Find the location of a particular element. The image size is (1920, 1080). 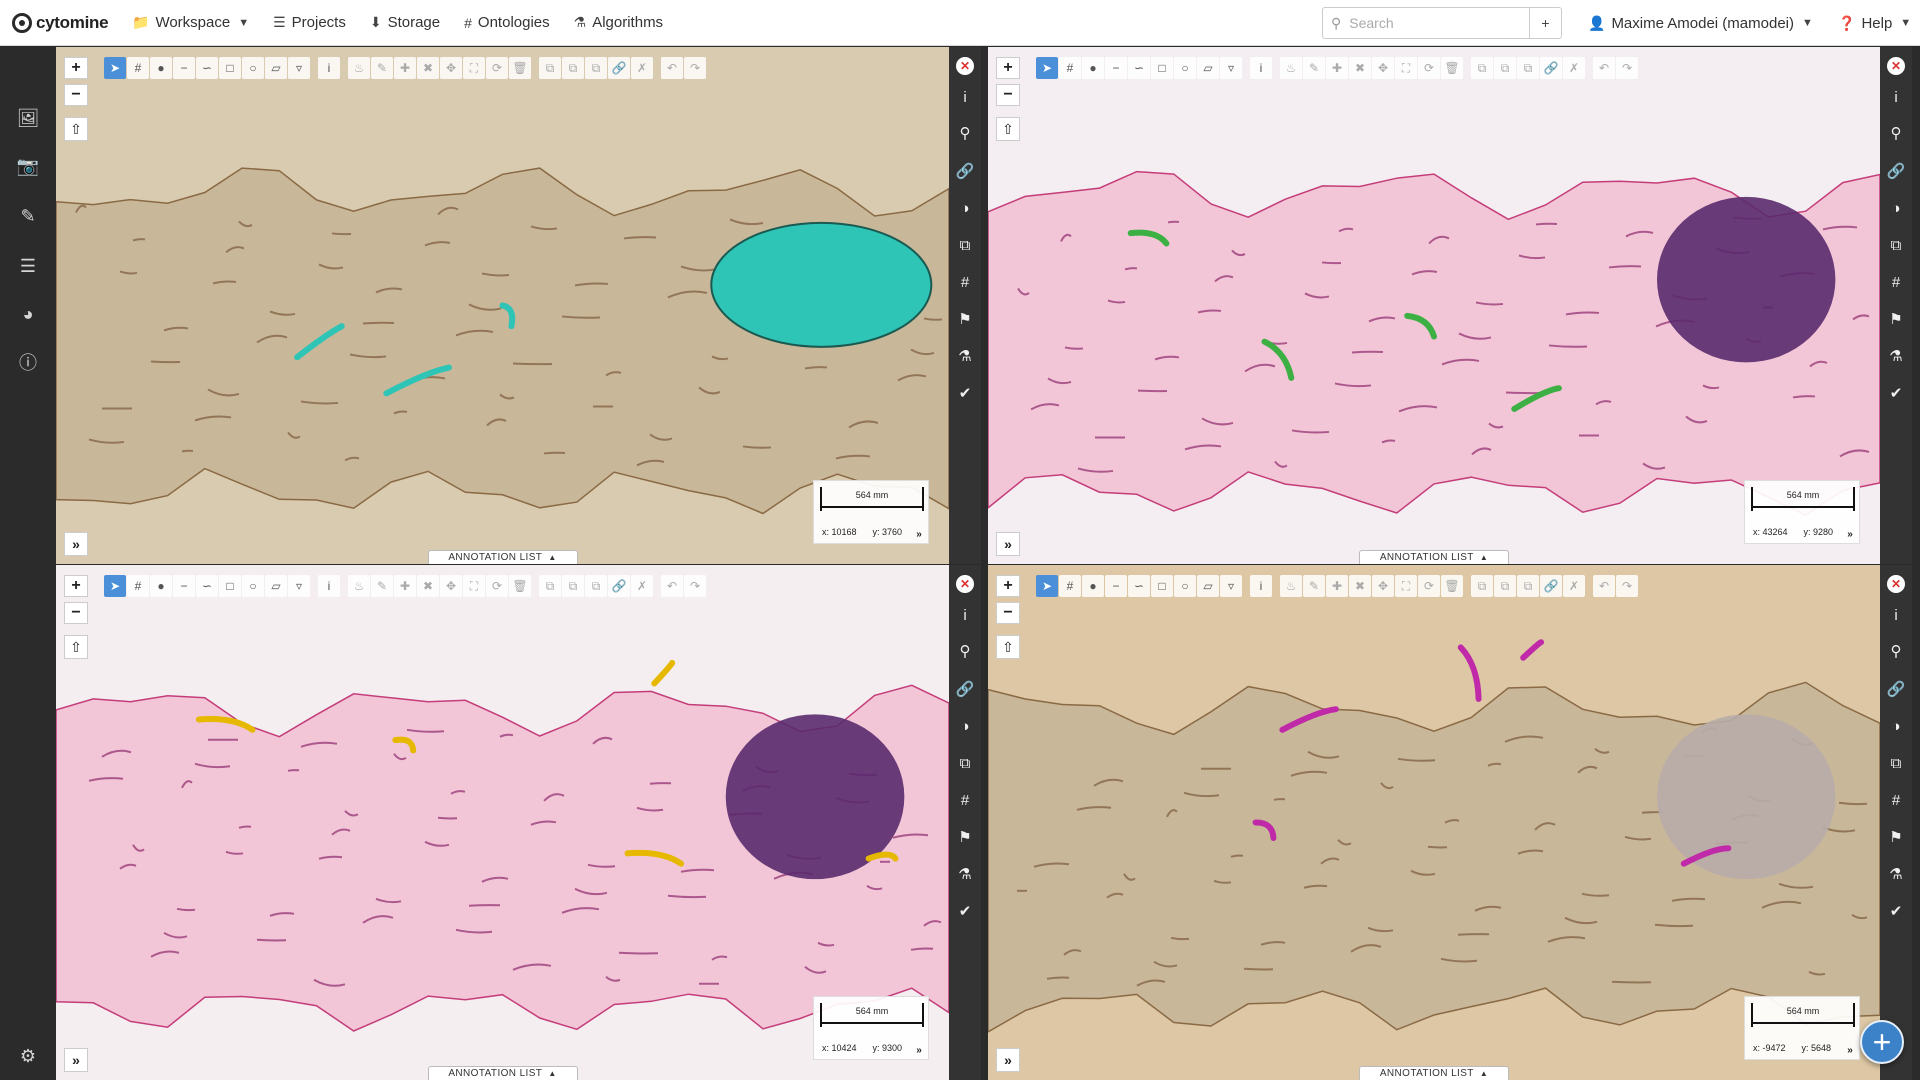

nav-workspace: 📁 Workspace ▼ is located at coordinates (190, 23).